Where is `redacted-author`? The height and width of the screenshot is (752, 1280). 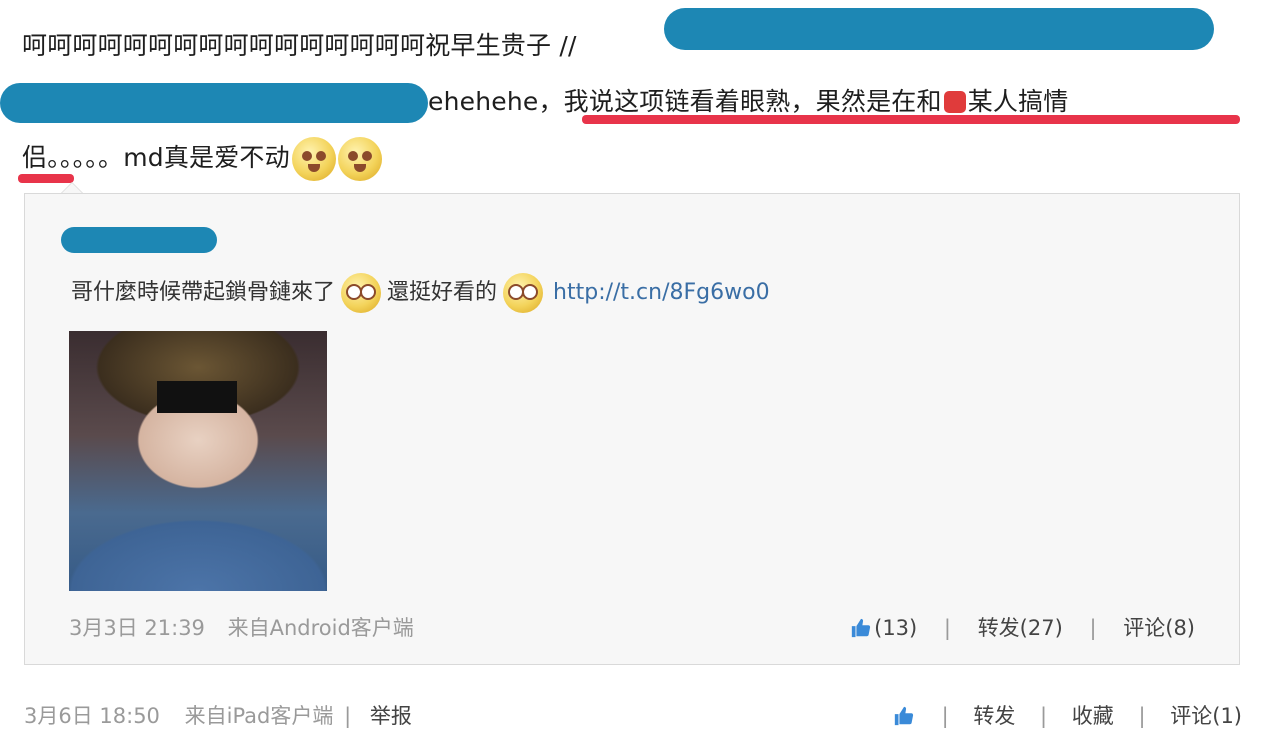 redacted-author is located at coordinates (139, 240).